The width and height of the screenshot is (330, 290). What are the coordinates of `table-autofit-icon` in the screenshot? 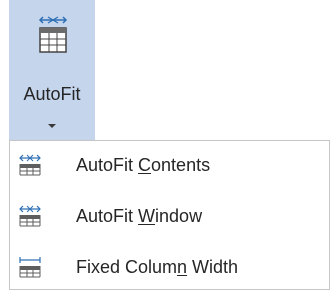 It's located at (53, 34).